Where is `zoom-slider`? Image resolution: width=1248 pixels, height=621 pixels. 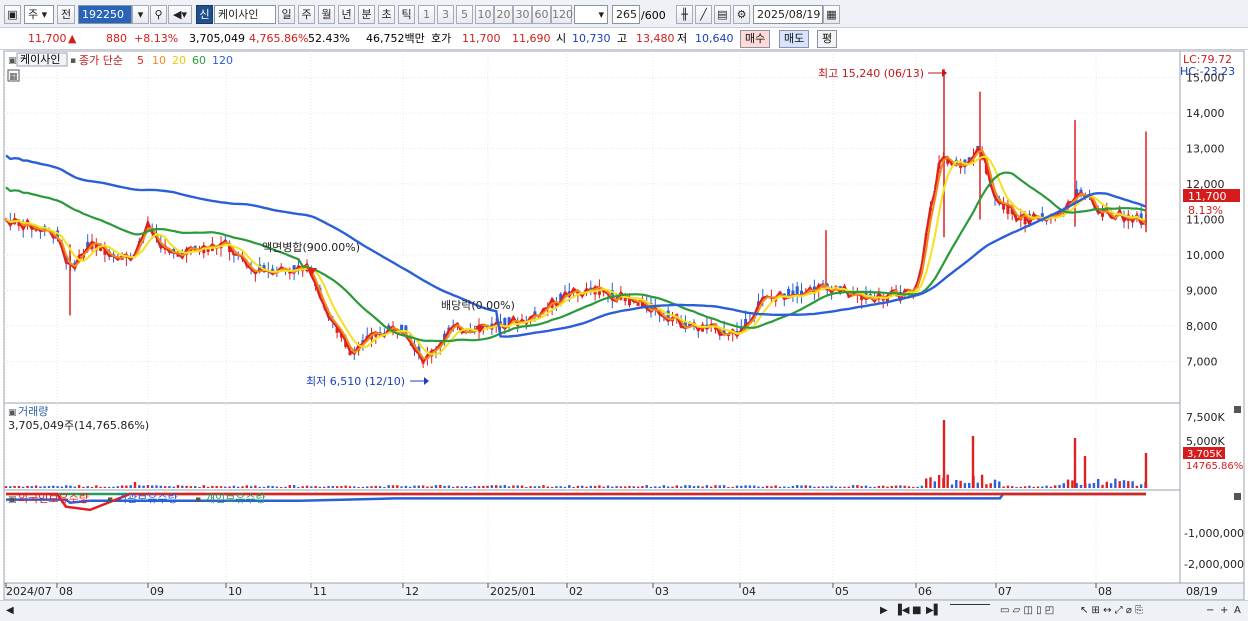
zoom-slider is located at coordinates (970, 604).